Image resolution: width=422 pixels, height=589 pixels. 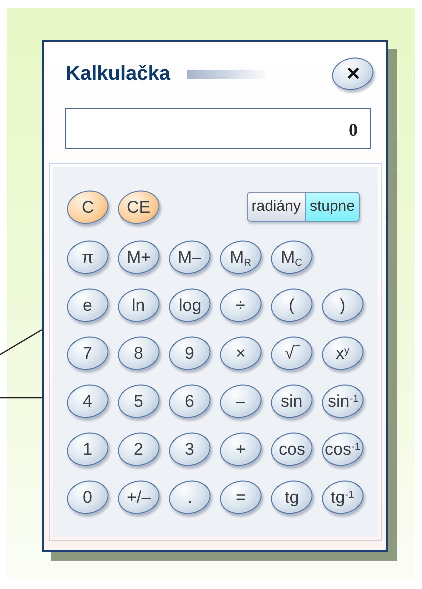 What do you see at coordinates (118, 74) in the screenshot?
I see `window-title: Kalkulačka` at bounding box center [118, 74].